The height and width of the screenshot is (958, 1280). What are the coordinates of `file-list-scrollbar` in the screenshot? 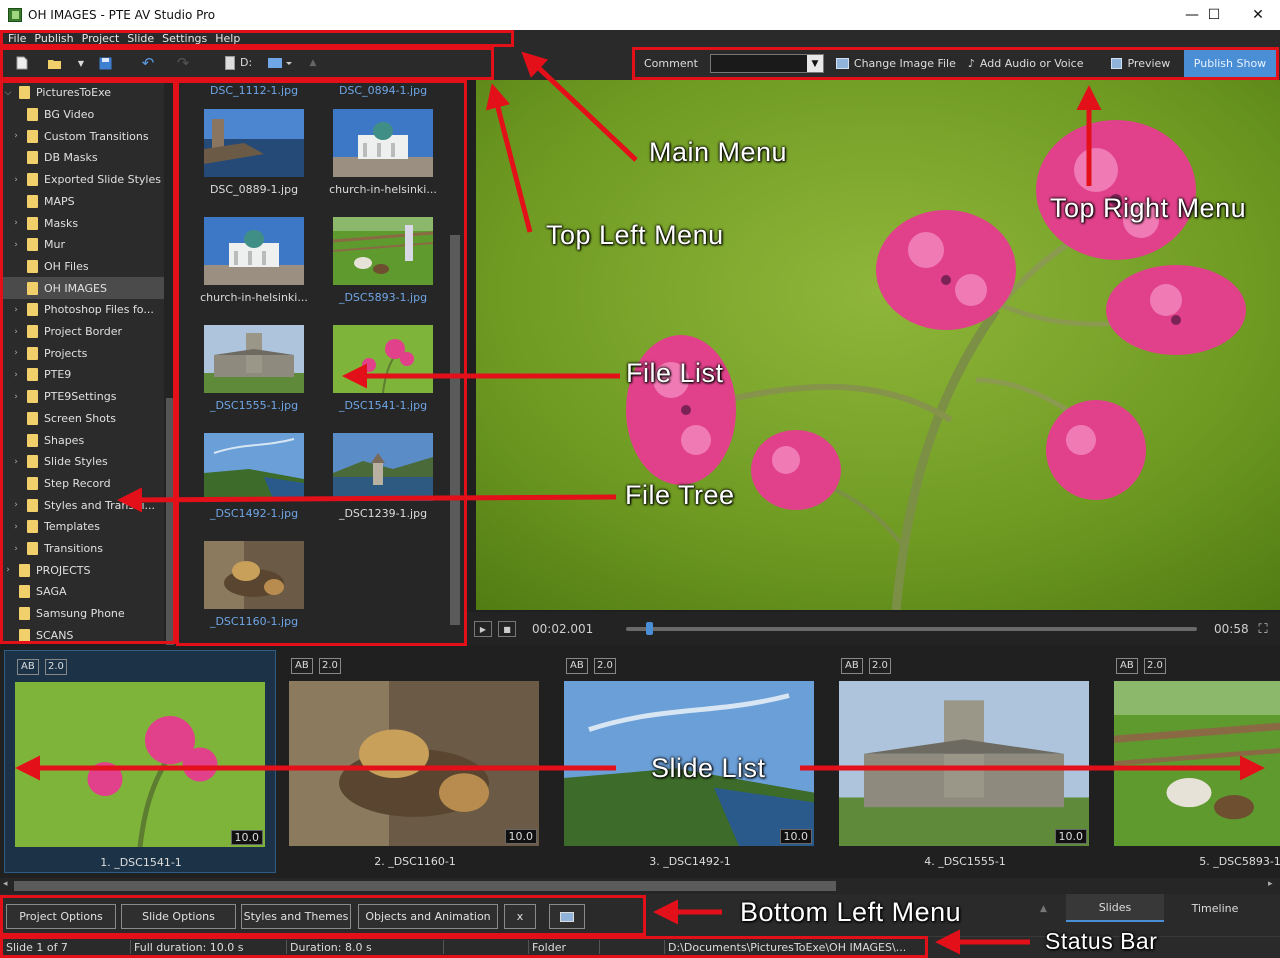 It's located at (455, 361).